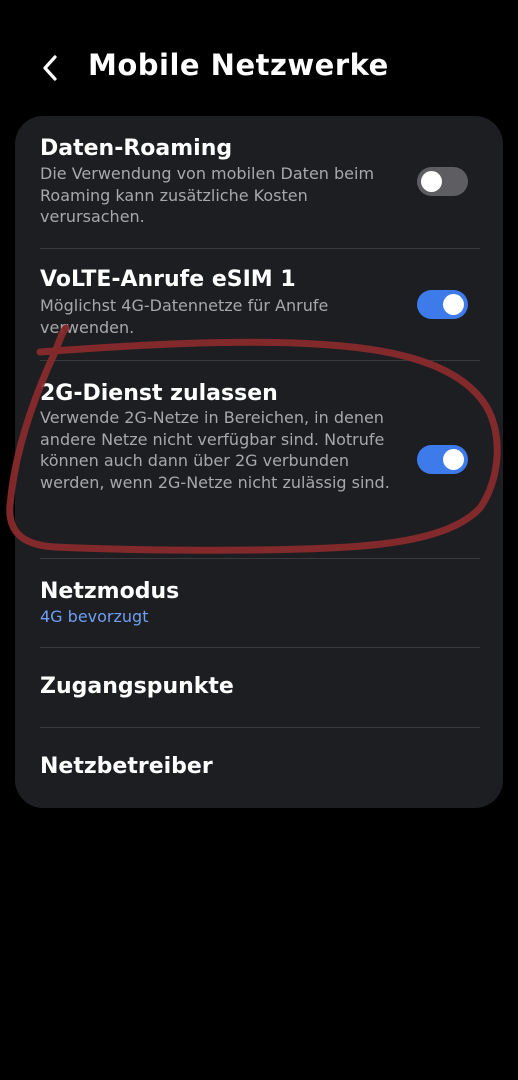  What do you see at coordinates (168, 279) in the screenshot?
I see `volte-title: VoLTE-Anrufe eSIM 1` at bounding box center [168, 279].